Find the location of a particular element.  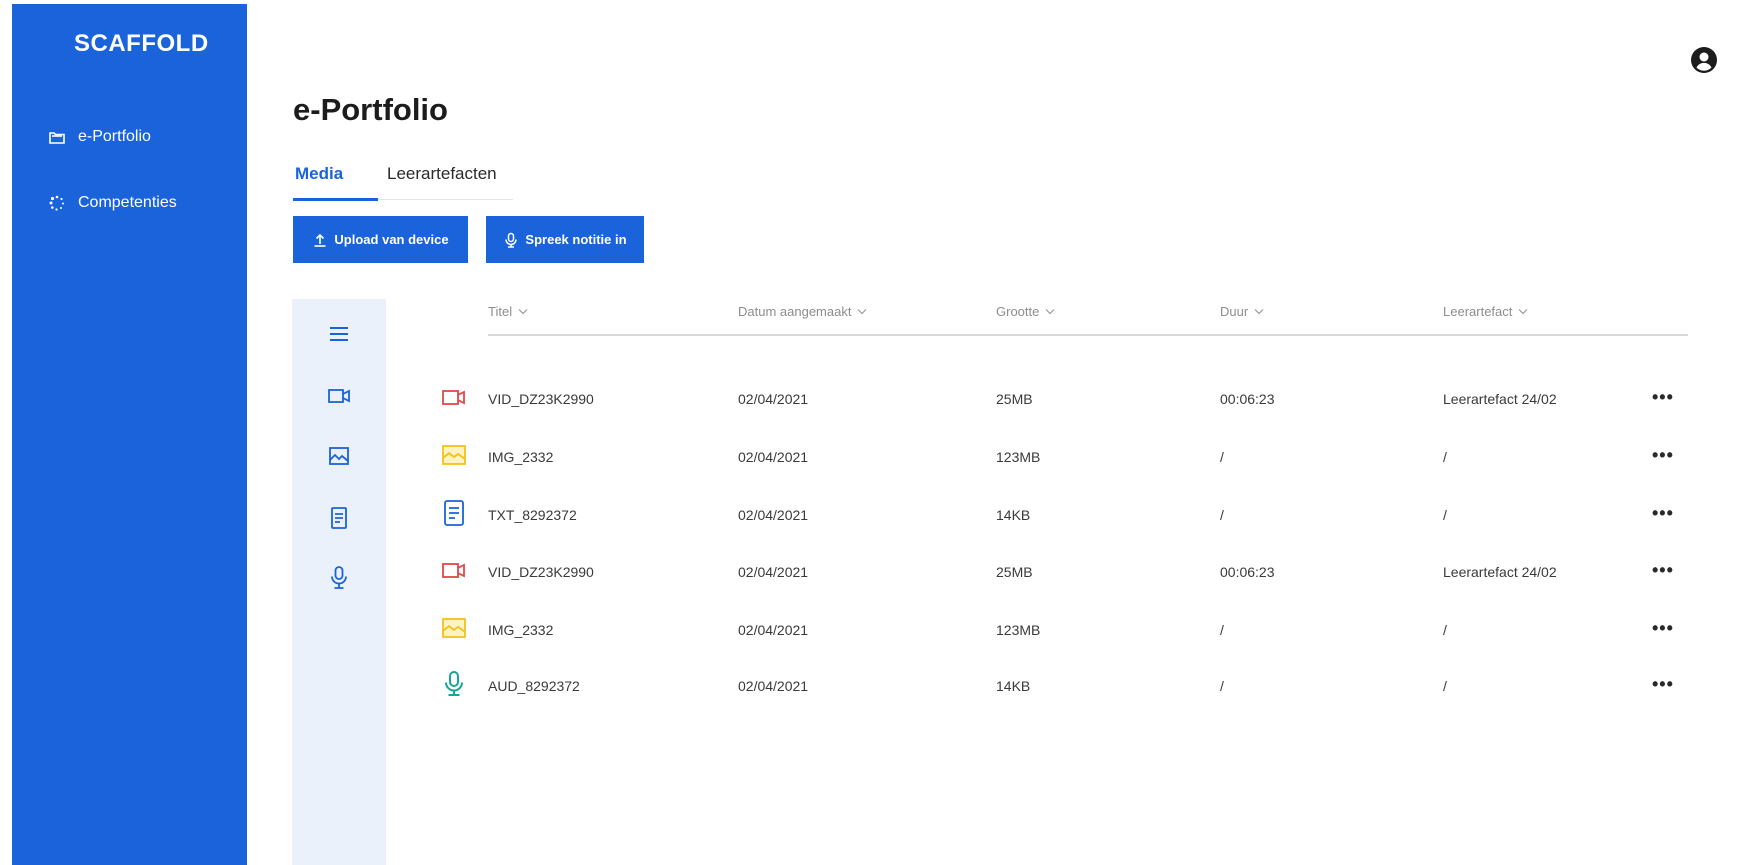

media-filter-rail is located at coordinates (339, 582).